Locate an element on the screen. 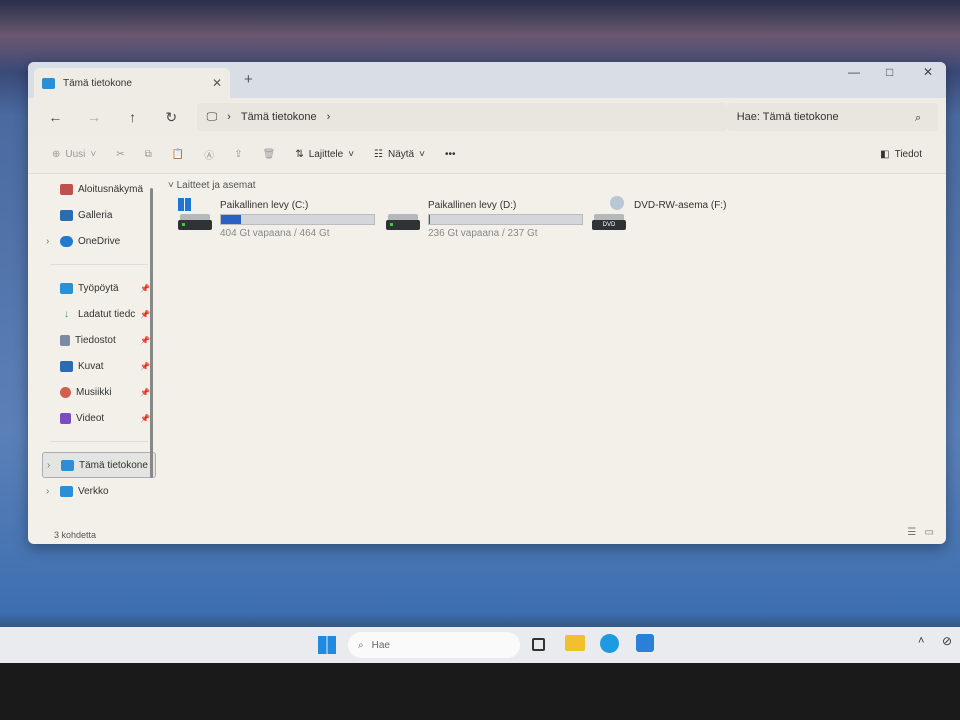  drive-f: DVD DVD-RW-asema (F:) is located at coordinates (659, 213).